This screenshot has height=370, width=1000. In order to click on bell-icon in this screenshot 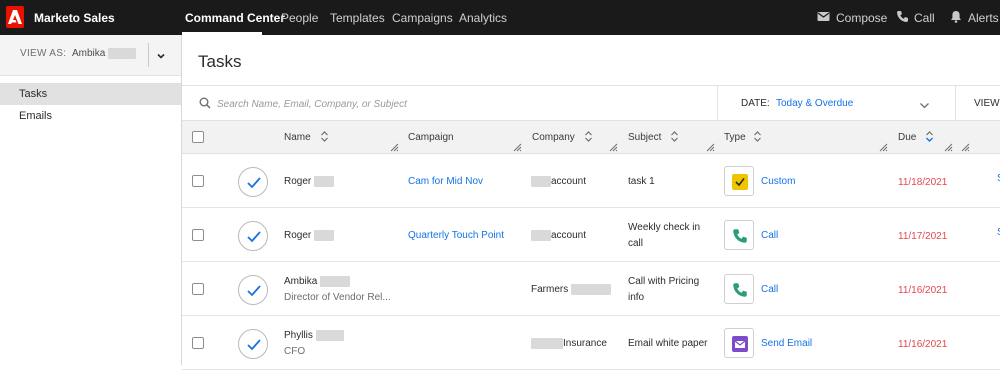, I will do `click(956, 19)`.